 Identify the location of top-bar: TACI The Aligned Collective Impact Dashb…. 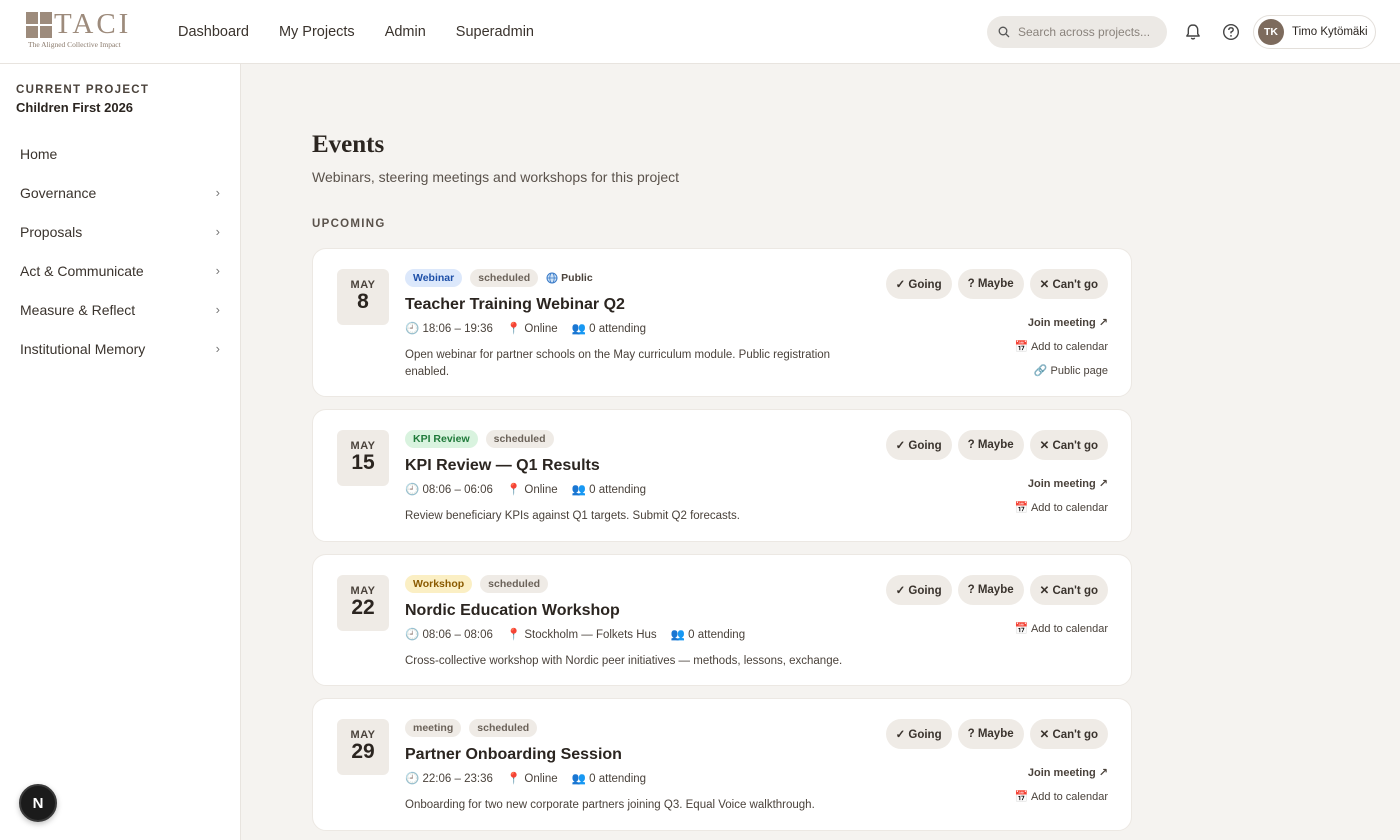
(700, 32).